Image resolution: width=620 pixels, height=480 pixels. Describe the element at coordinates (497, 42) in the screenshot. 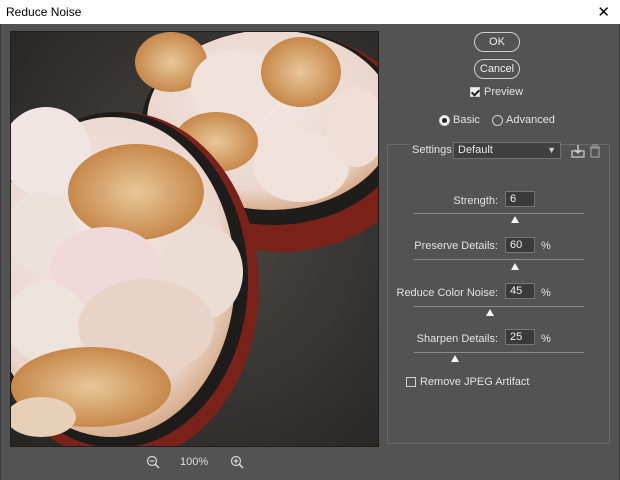

I see `ok-button: OK` at that location.